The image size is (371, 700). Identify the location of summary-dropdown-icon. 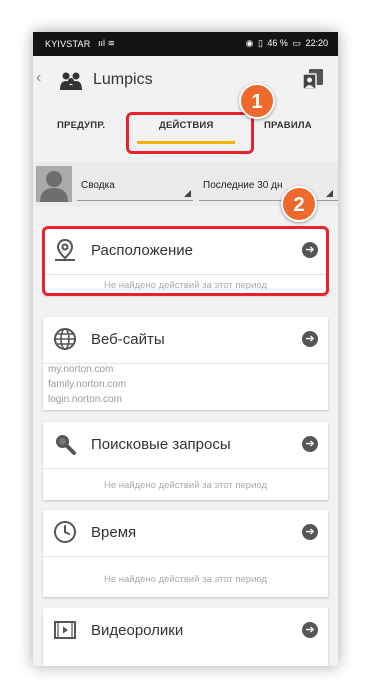
(187, 193).